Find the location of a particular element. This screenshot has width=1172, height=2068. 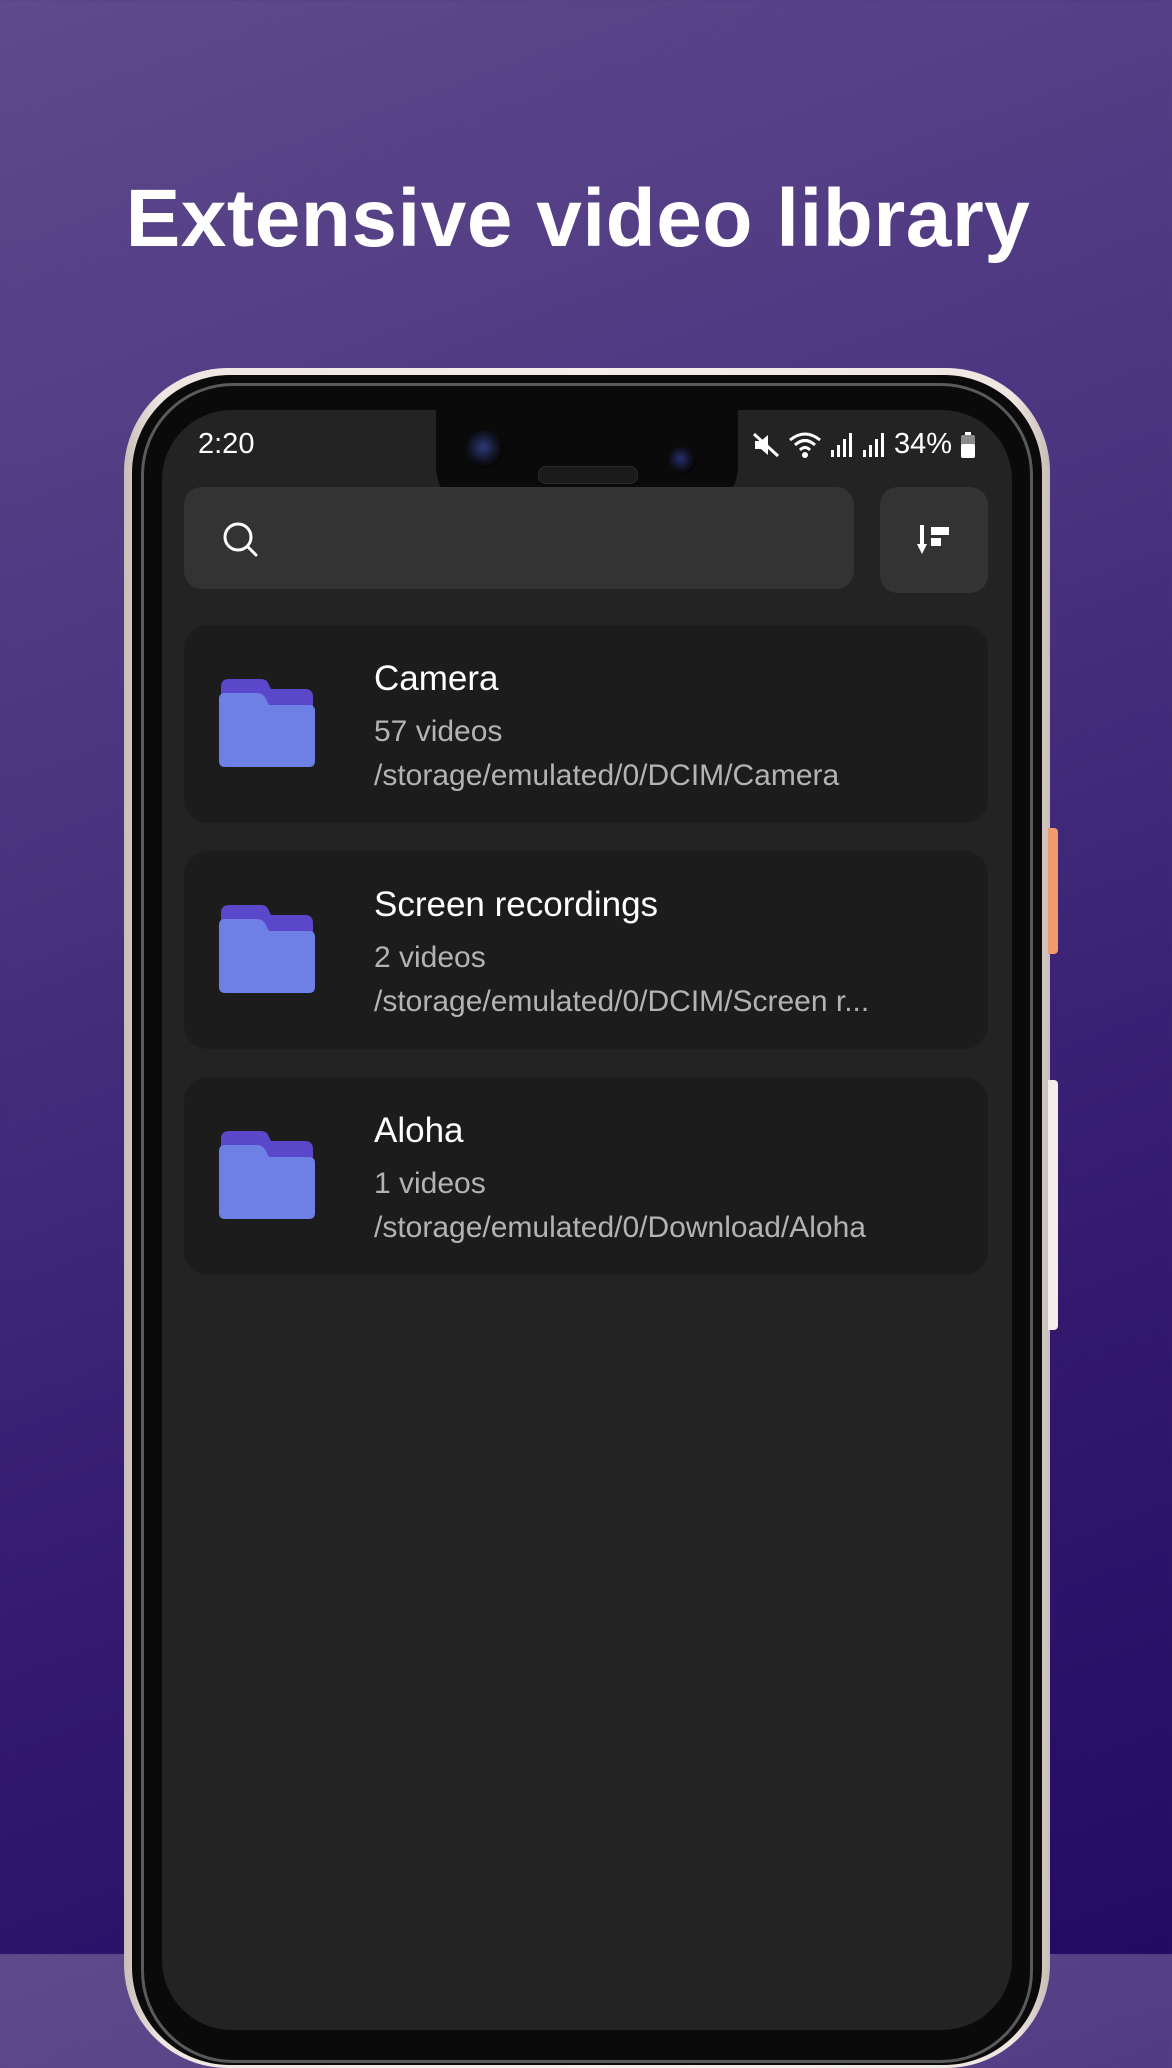

folder-path: /storage/emulated/0/Download/Aloha is located at coordinates (620, 1227).